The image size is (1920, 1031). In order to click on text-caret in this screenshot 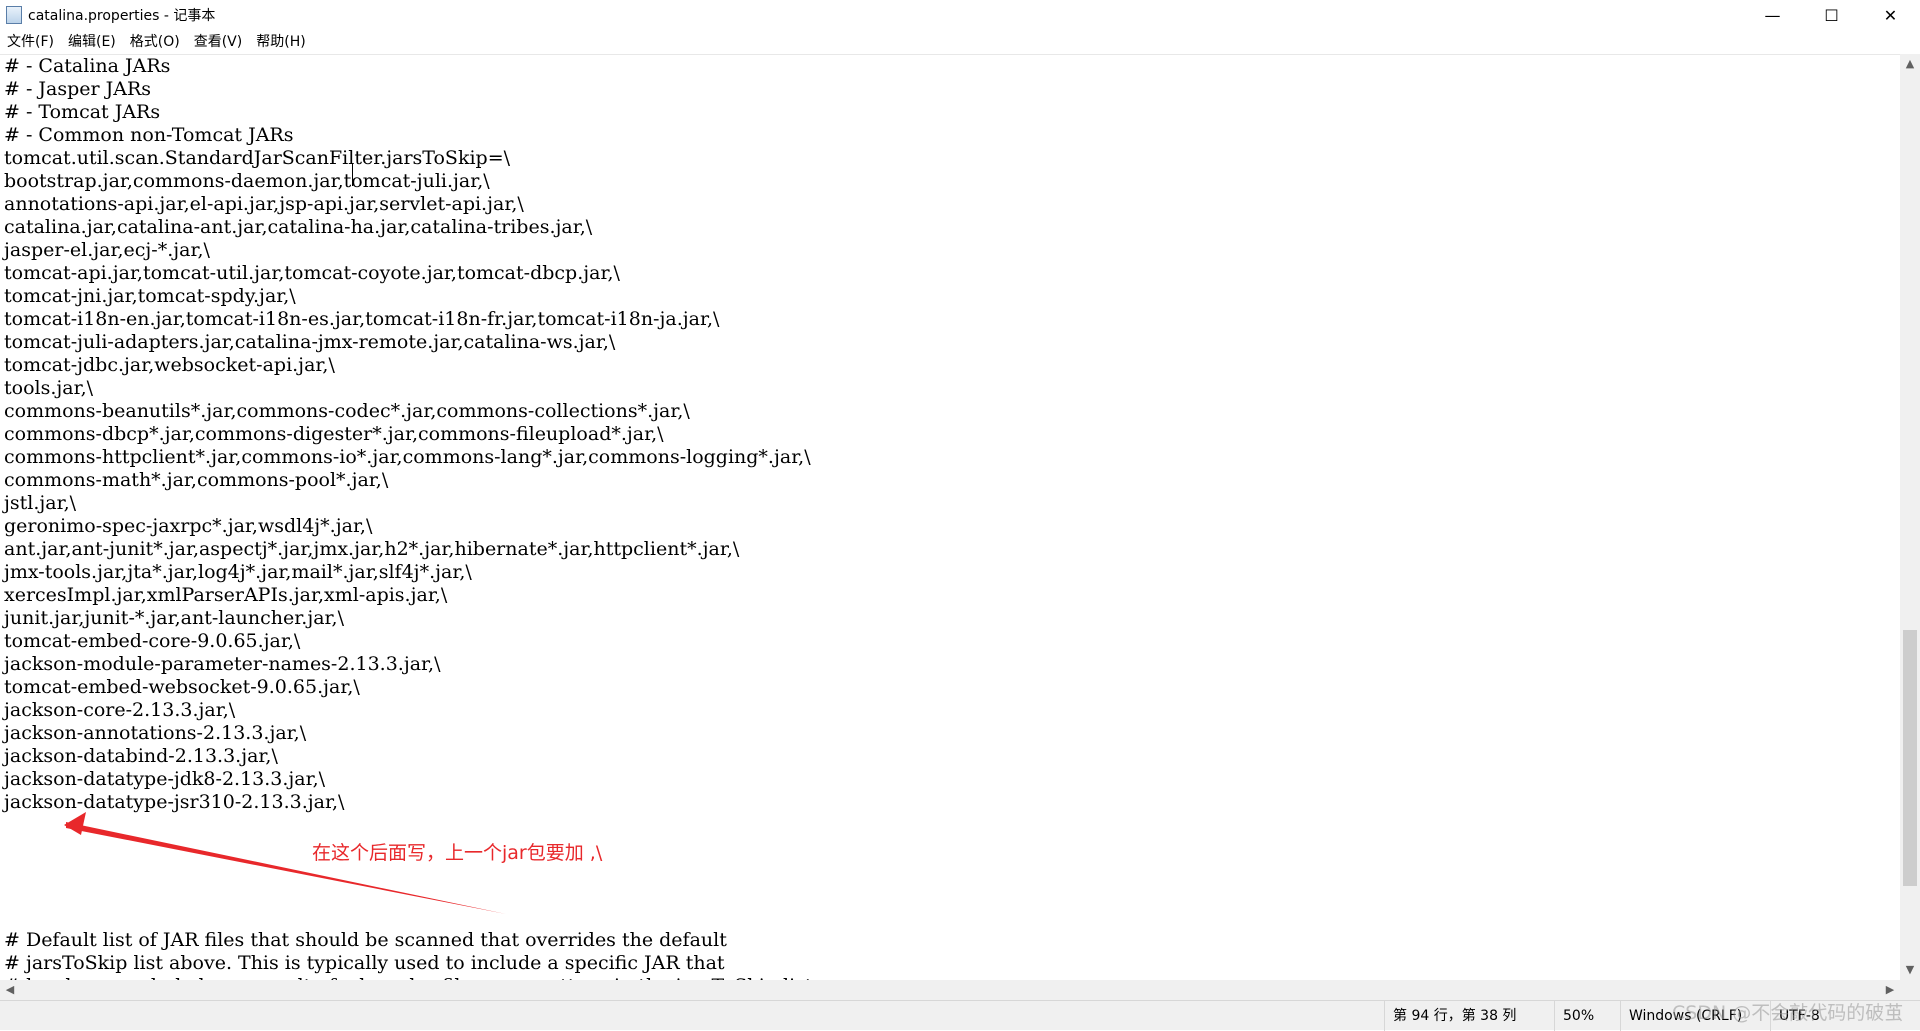, I will do `click(352, 175)`.